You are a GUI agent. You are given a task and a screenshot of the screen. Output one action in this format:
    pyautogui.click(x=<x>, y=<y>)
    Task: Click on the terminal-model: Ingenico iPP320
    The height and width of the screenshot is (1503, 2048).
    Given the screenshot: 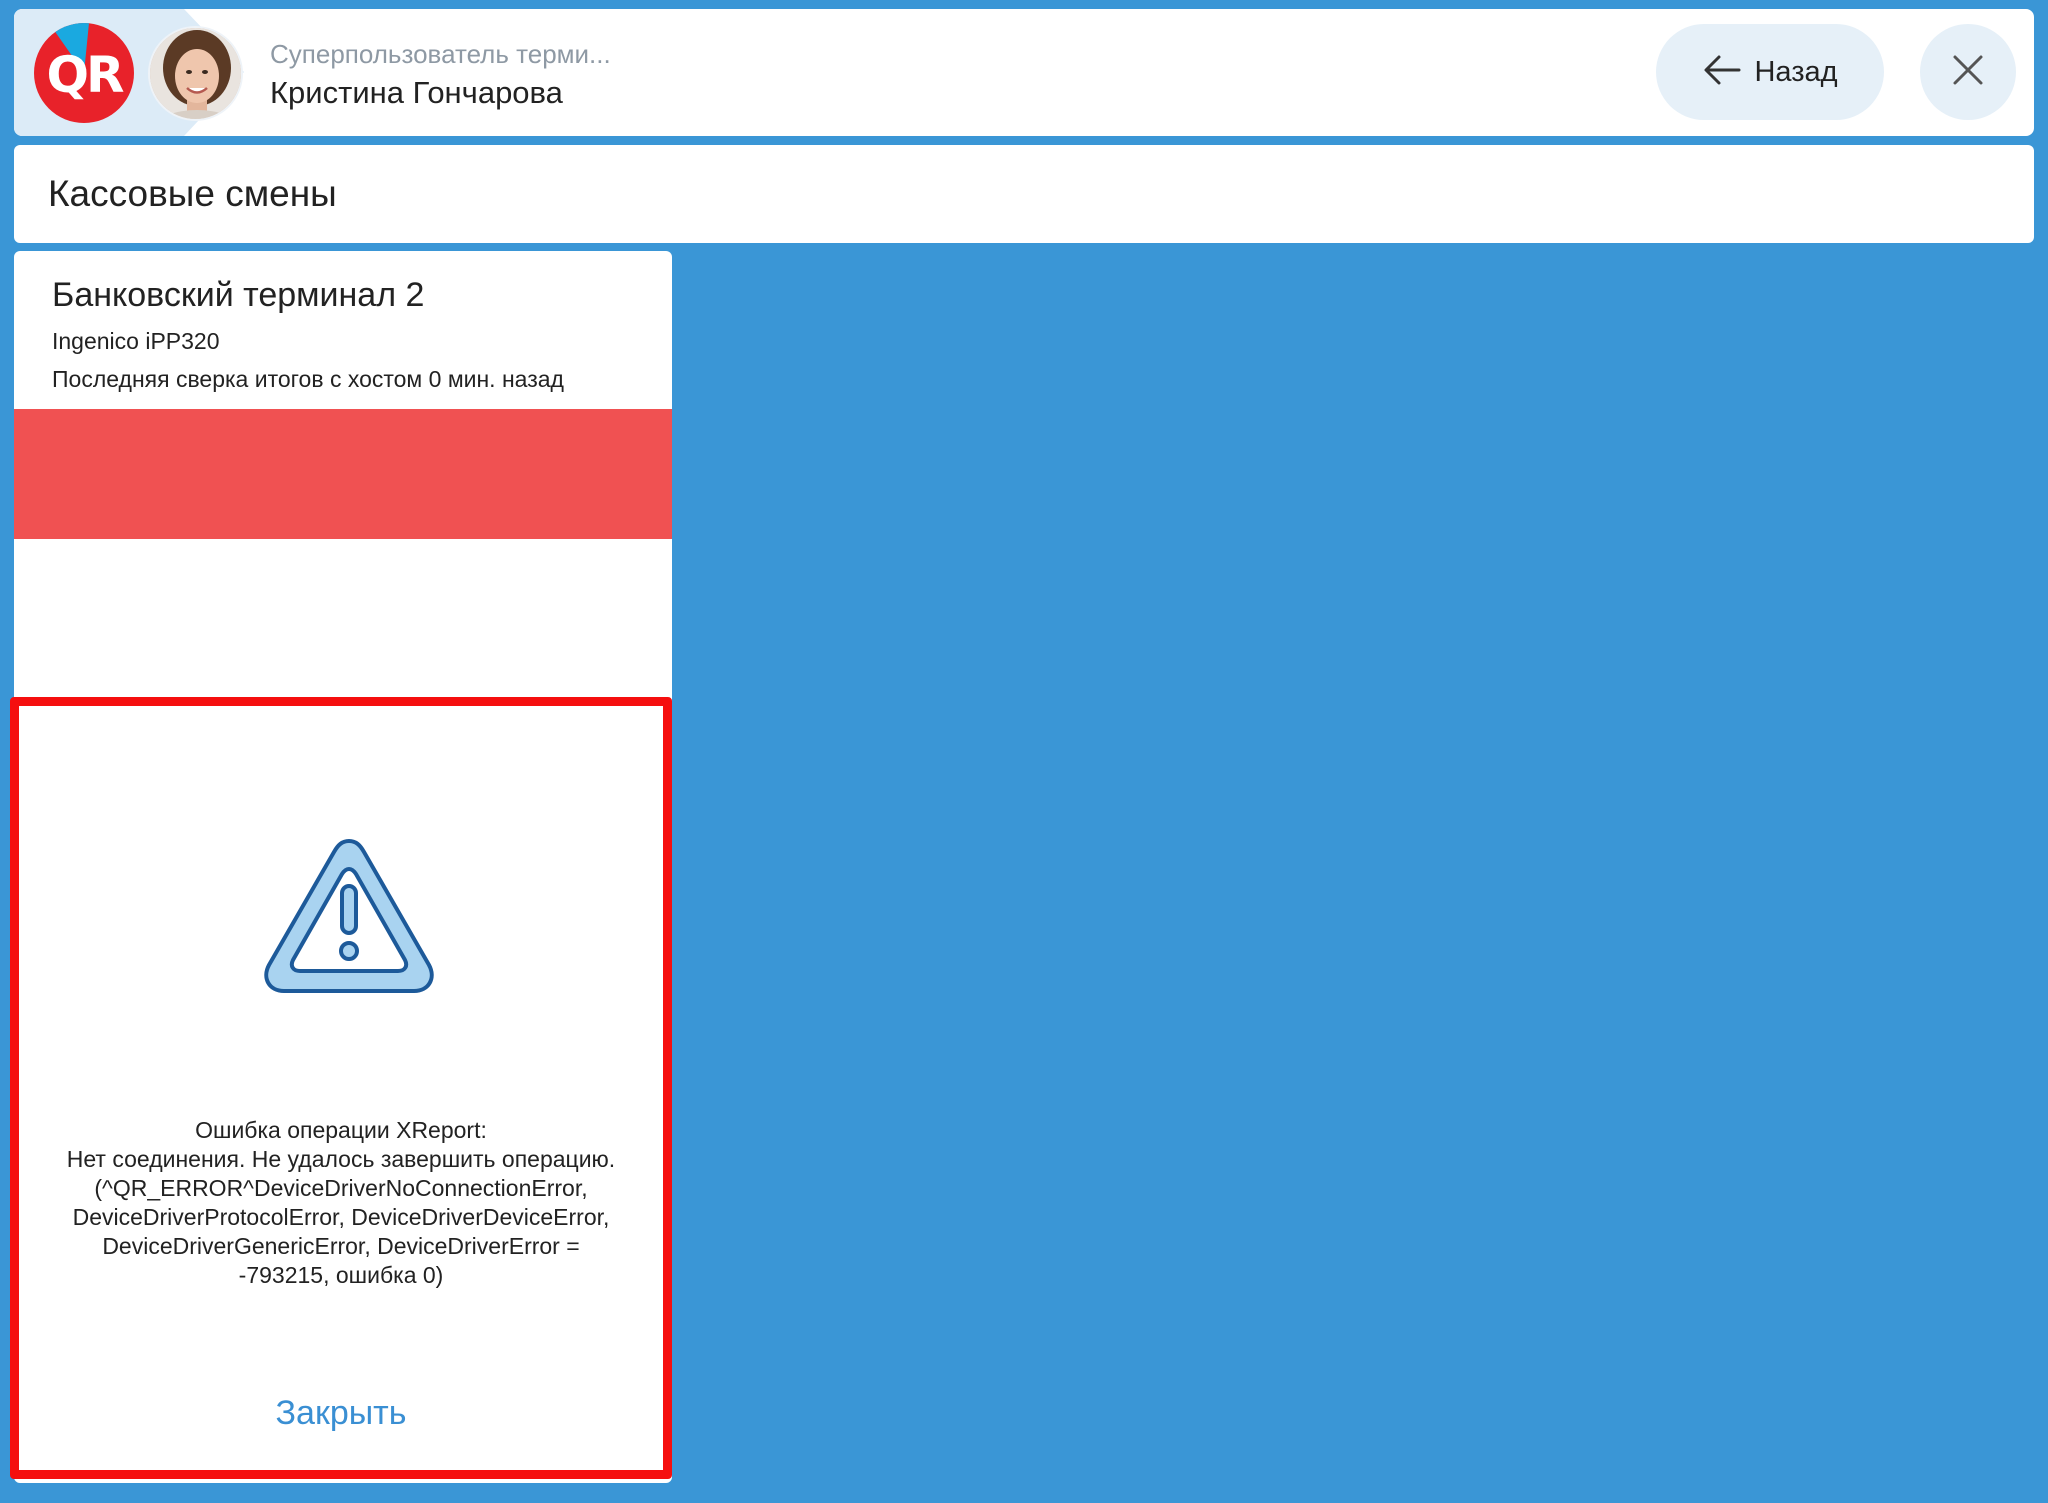 What is the action you would take?
    pyautogui.click(x=136, y=341)
    